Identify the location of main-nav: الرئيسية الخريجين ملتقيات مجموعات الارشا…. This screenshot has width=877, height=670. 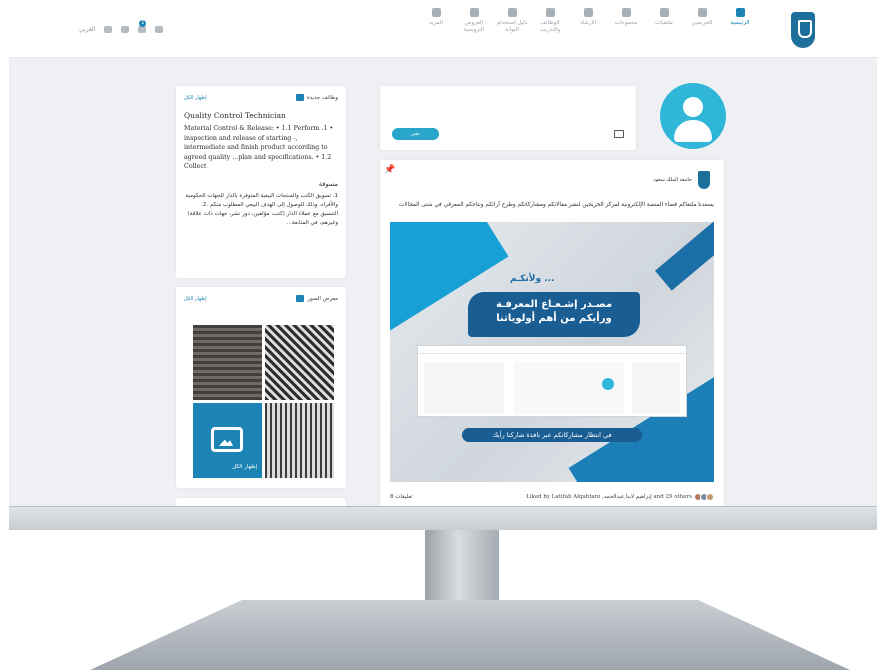
(588, 21).